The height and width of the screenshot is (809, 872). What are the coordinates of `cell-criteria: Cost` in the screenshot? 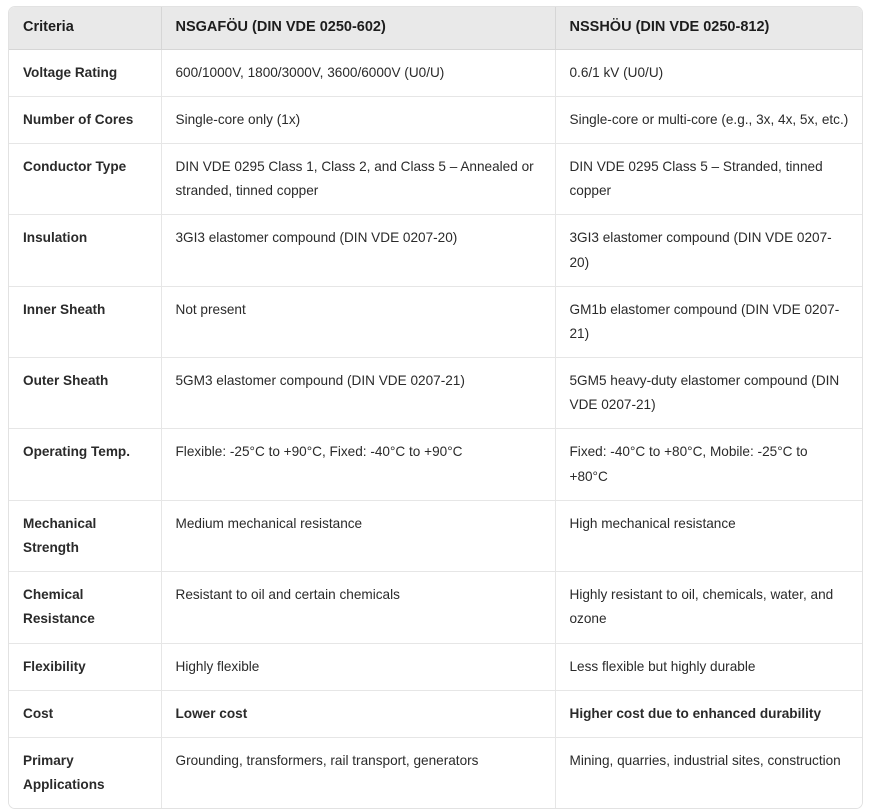 It's located at (85, 714).